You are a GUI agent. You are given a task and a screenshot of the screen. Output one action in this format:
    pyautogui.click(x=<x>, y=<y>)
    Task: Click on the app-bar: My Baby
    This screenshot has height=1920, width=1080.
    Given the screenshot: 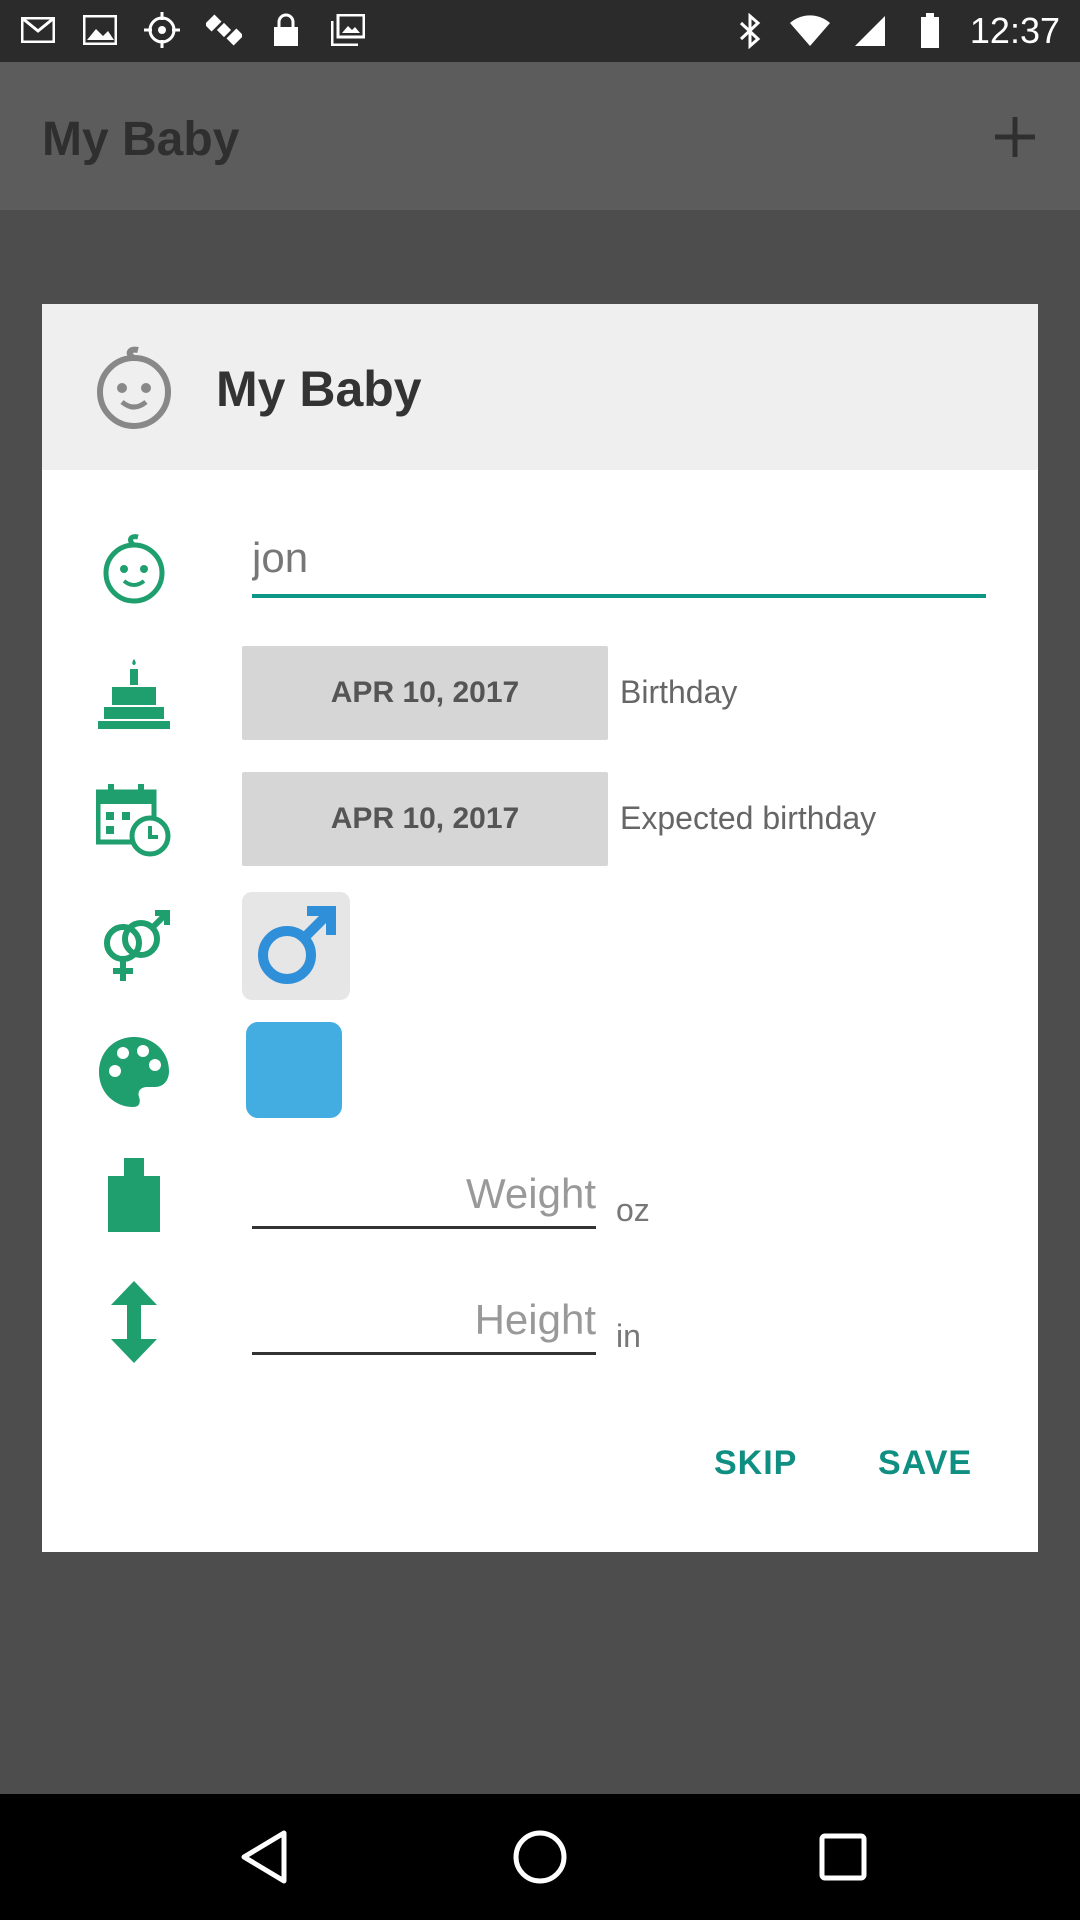 What is the action you would take?
    pyautogui.click(x=540, y=136)
    